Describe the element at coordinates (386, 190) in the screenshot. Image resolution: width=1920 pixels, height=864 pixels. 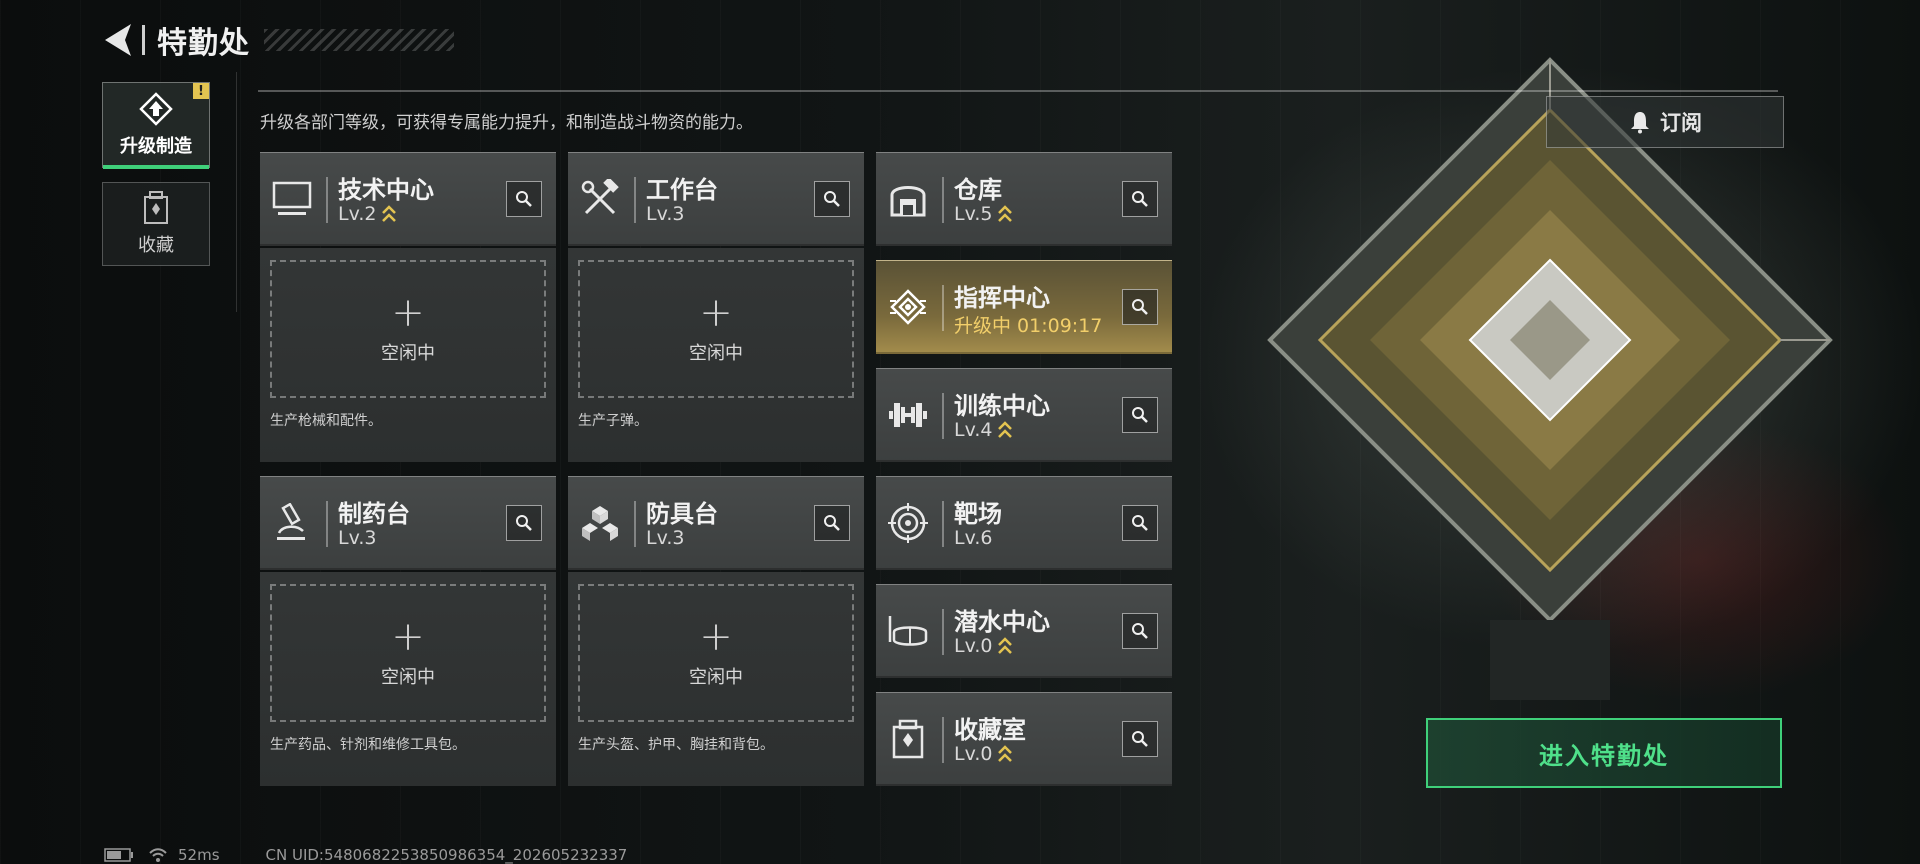
I see `dept-name: 技术中心` at that location.